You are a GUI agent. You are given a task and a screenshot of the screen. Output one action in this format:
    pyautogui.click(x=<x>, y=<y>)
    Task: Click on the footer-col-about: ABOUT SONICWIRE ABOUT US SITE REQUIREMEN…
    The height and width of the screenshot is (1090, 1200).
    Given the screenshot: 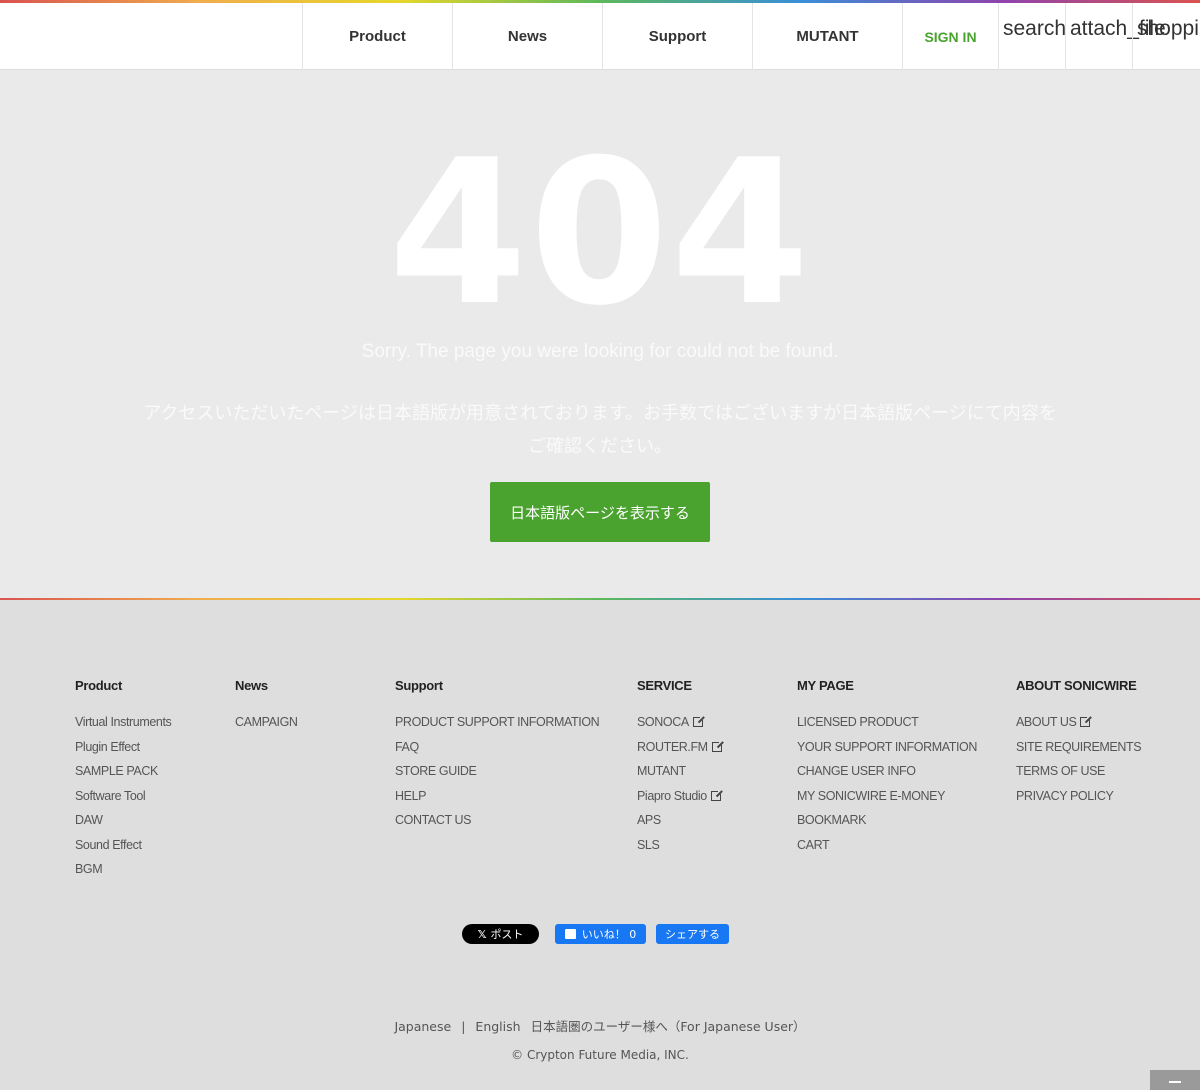 What is the action you would take?
    pyautogui.click(x=1079, y=743)
    